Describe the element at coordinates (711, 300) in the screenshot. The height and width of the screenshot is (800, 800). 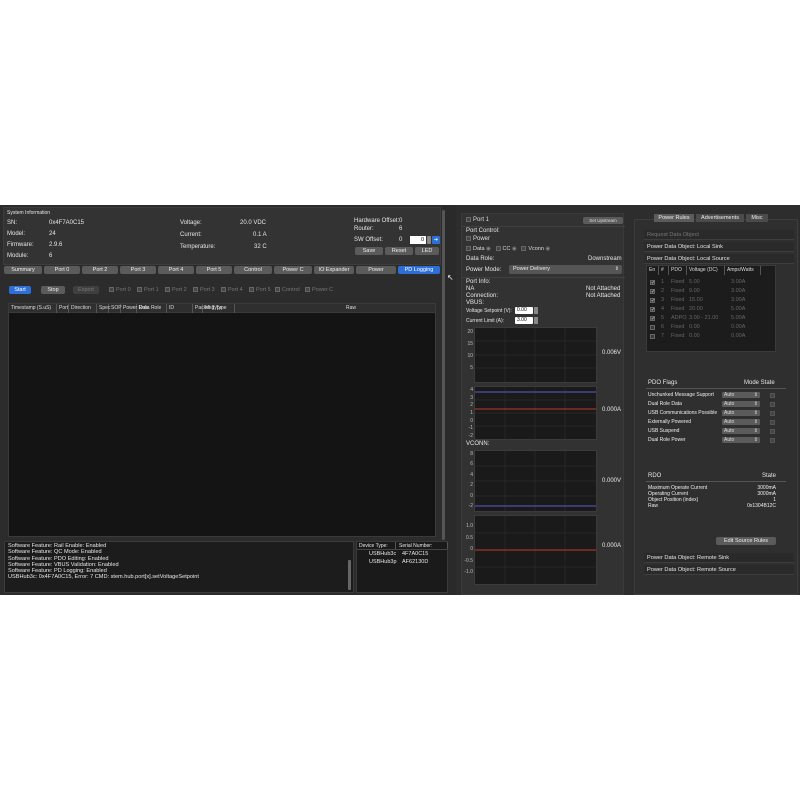
I see `pdo-row: ✔ 3 Fixed 15.00 3.00A` at that location.